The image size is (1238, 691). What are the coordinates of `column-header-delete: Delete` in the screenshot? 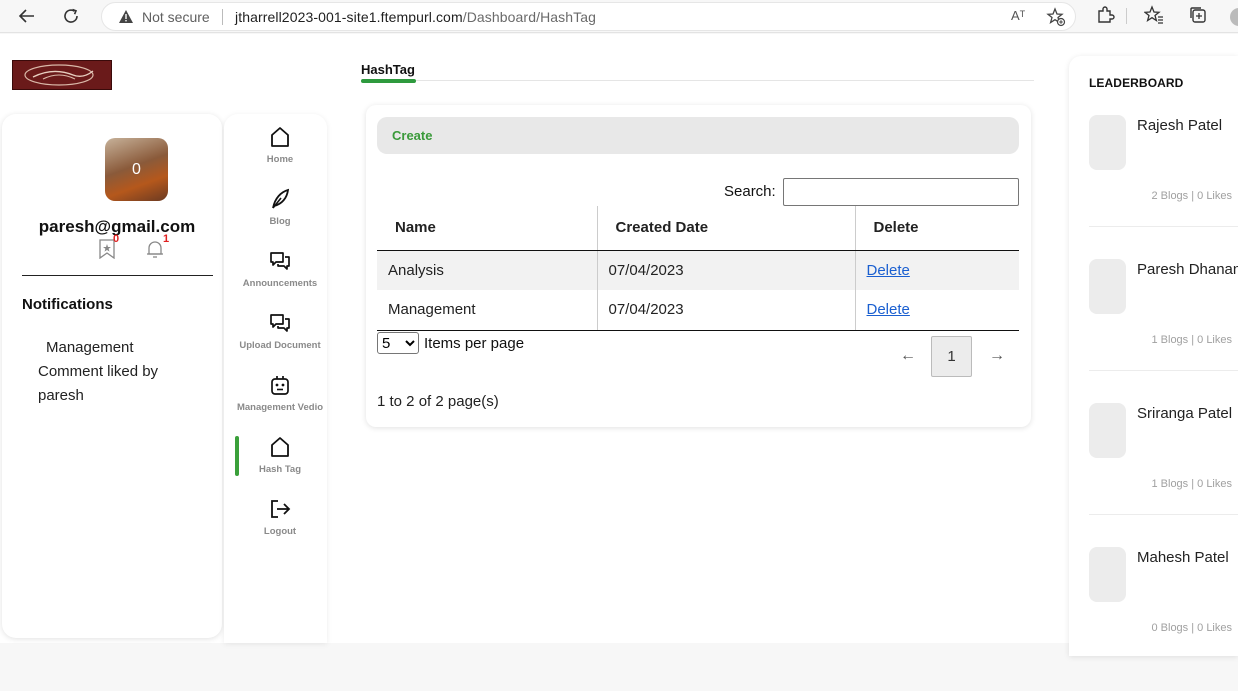 It's located at (936, 228).